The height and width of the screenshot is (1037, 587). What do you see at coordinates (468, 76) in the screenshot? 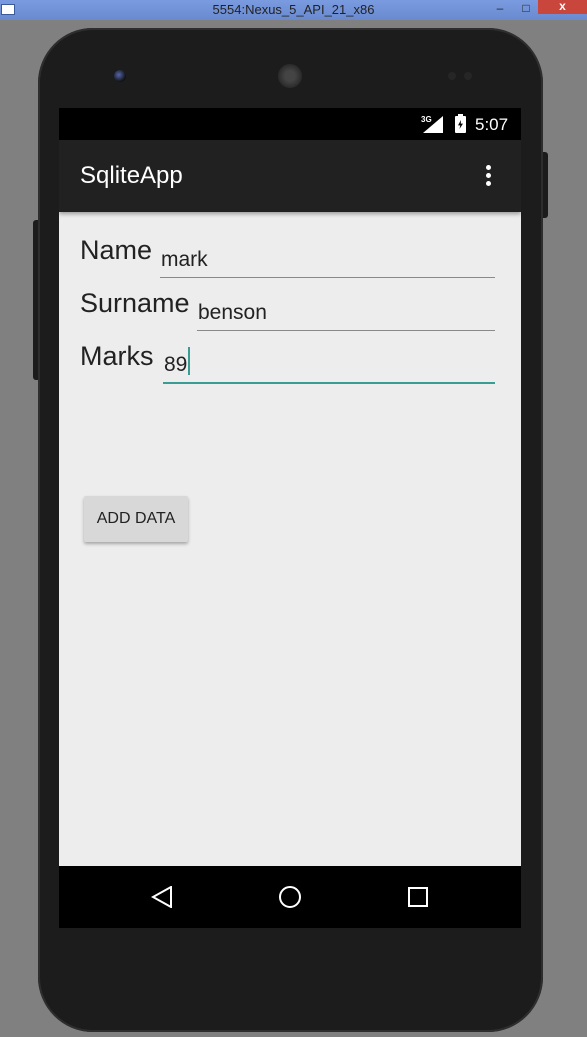
I see `light-sensor-icon` at bounding box center [468, 76].